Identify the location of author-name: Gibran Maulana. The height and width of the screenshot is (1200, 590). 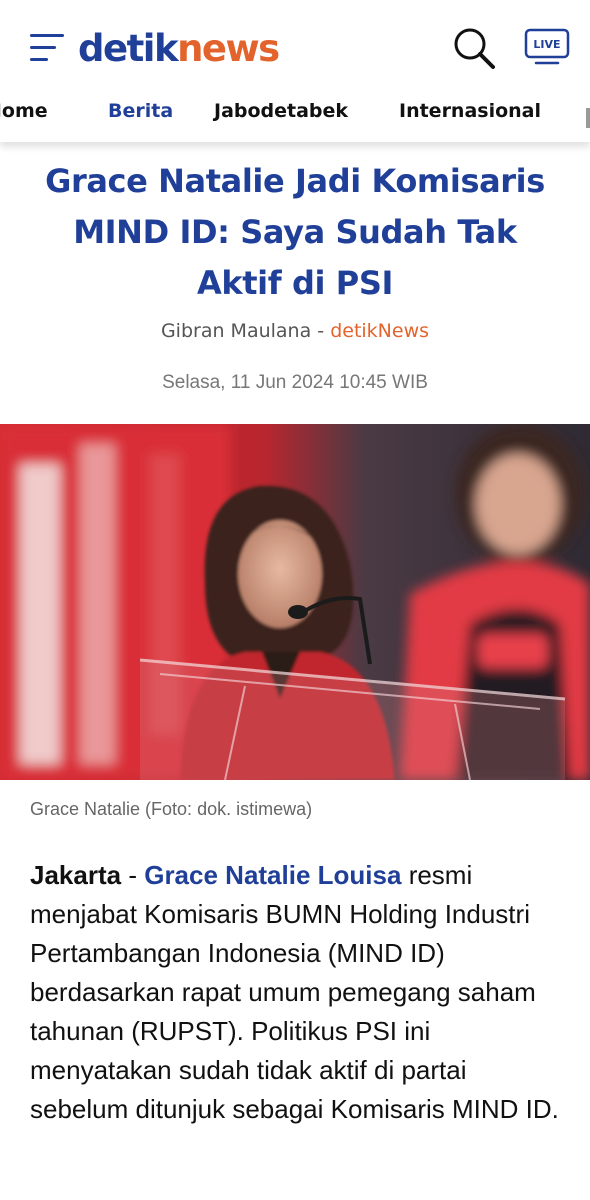
(236, 331).